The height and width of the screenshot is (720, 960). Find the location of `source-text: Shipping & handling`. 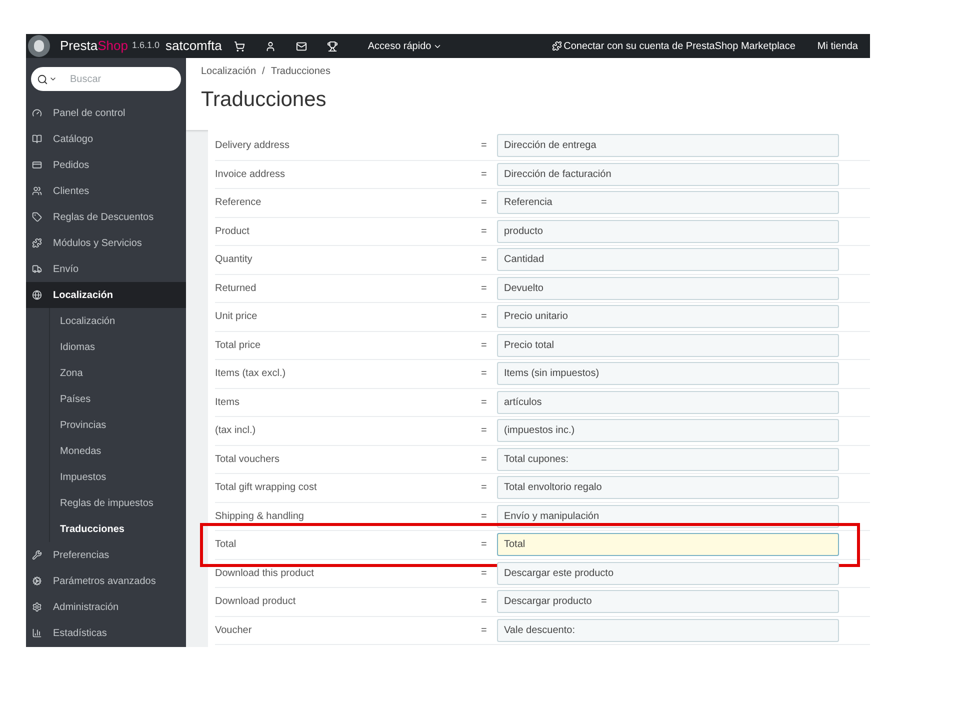

source-text: Shipping & handling is located at coordinates (260, 517).